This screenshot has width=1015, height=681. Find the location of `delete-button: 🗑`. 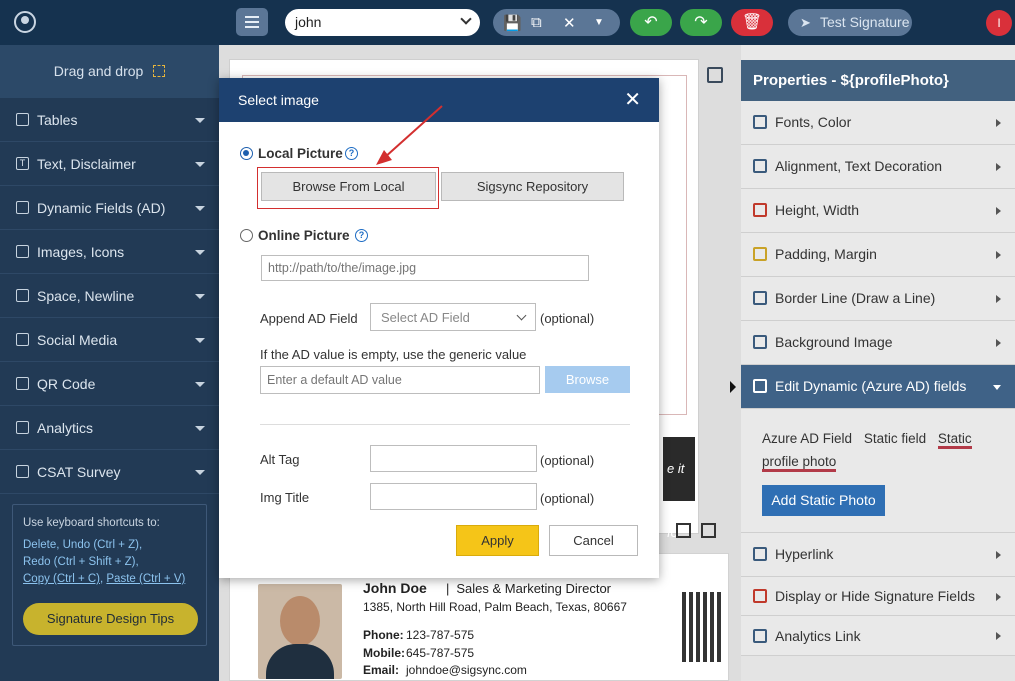

delete-button: 🗑 is located at coordinates (752, 22).